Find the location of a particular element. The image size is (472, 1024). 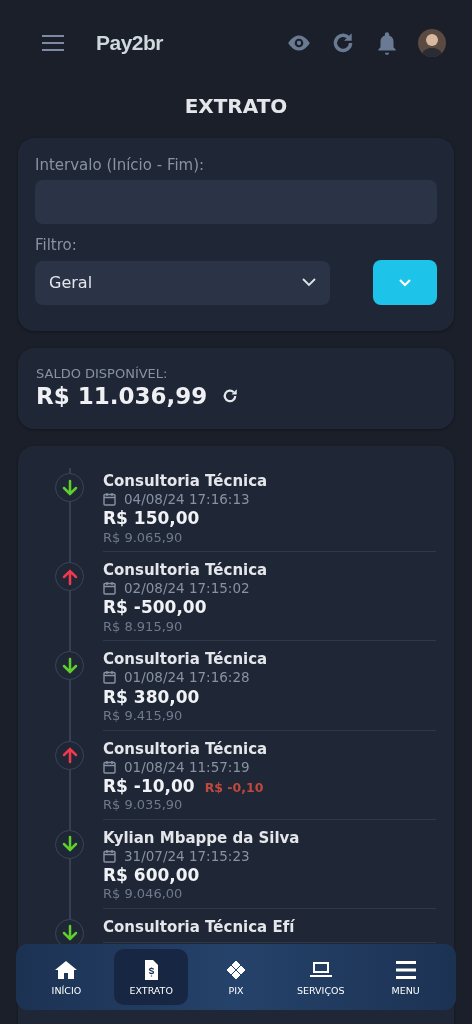

expand-button is located at coordinates (405, 282).